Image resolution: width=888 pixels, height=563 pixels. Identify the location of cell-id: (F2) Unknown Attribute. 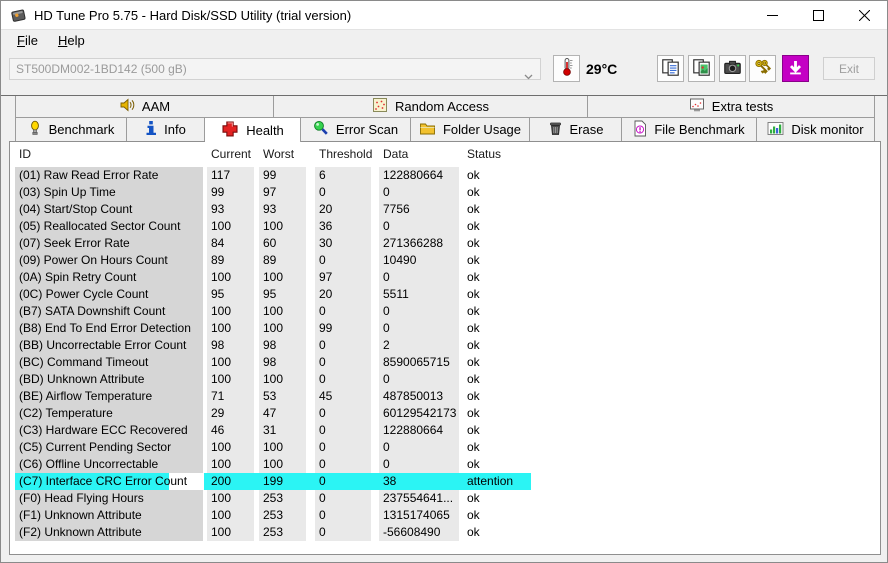
(109, 532).